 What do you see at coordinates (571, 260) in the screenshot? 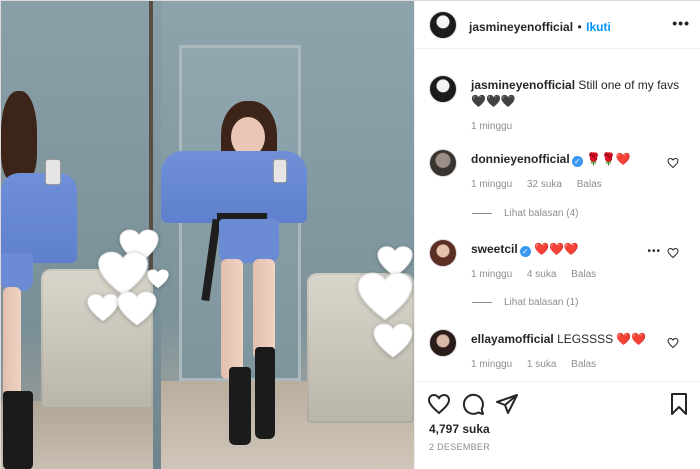
I see `comment-item: sweetcil ✓ ❤️❤️❤️ 1 minggu 4 suka Balas` at bounding box center [571, 260].